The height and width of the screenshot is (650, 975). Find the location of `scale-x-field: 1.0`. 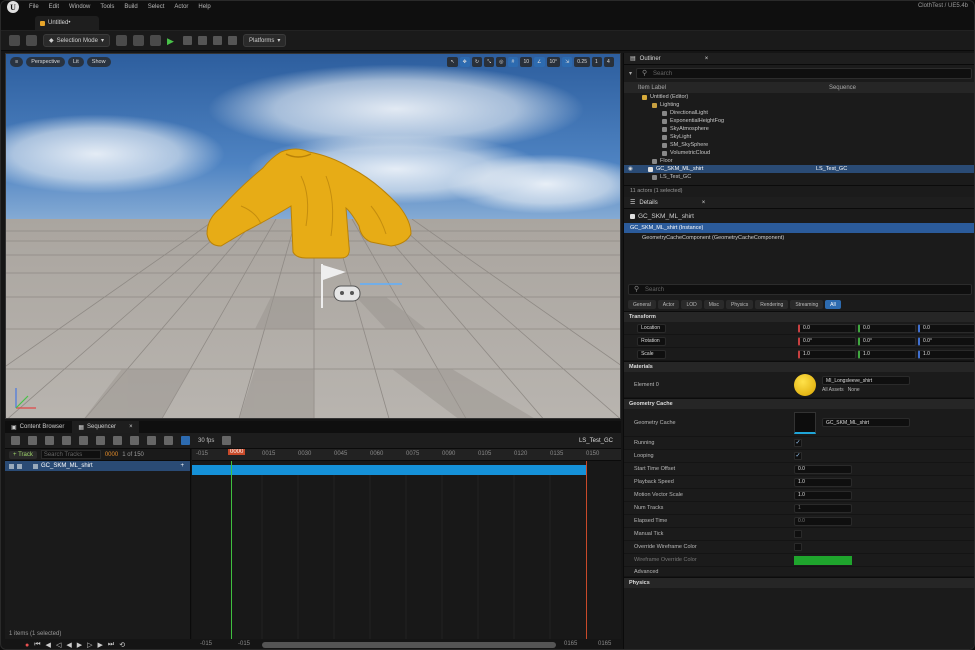

scale-x-field: 1.0 is located at coordinates (827, 354).